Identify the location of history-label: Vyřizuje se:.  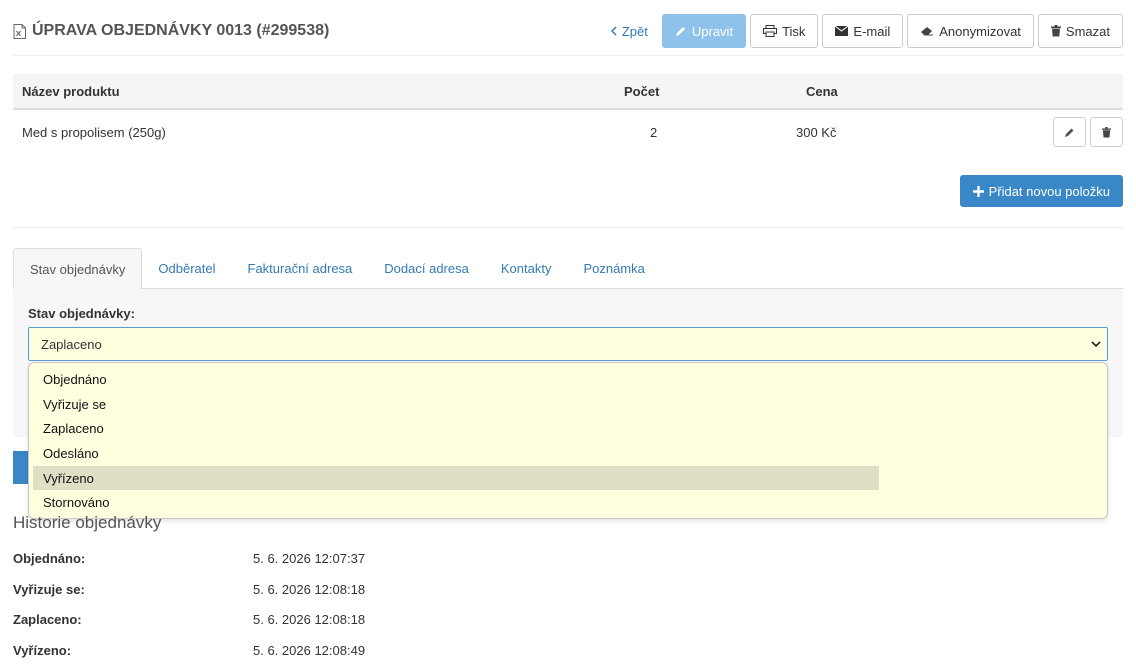
(49, 589).